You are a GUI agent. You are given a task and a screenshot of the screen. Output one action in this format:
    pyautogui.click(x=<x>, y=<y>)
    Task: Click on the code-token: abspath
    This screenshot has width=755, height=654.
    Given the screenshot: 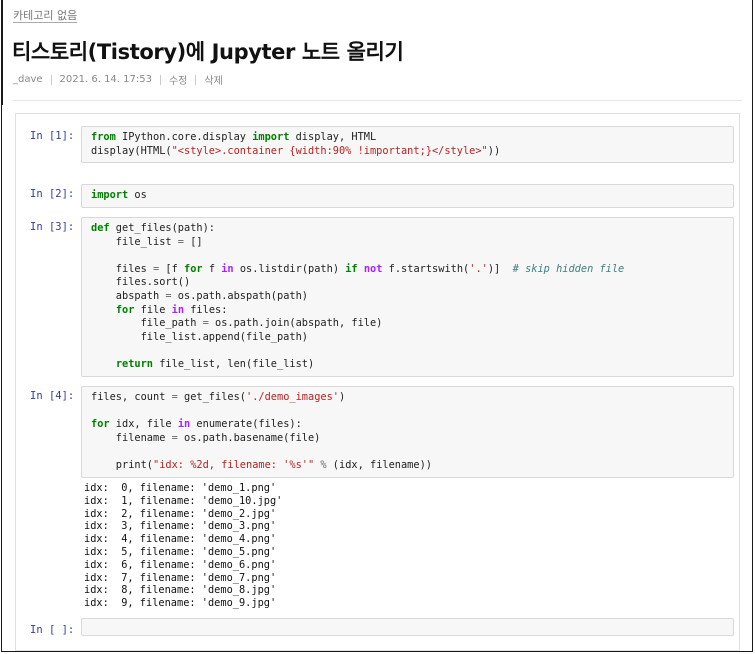 What is the action you would take?
    pyautogui.click(x=128, y=295)
    